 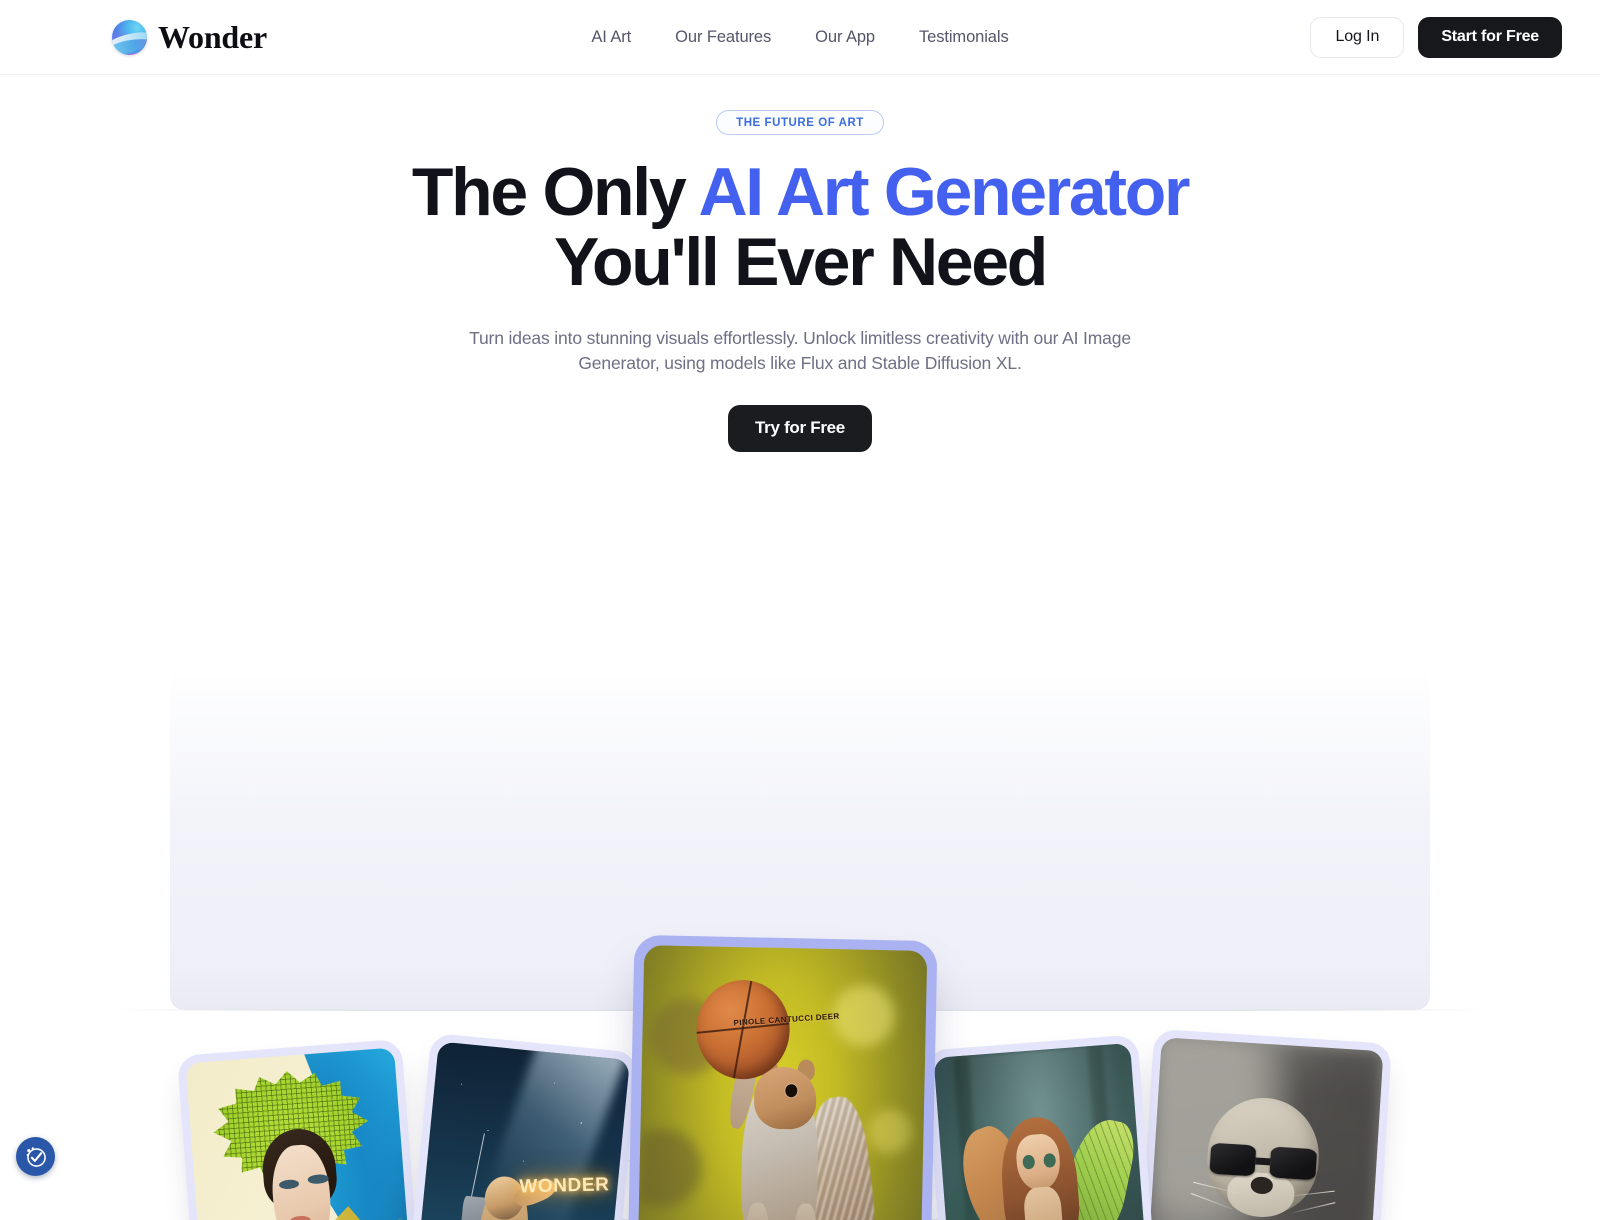 What do you see at coordinates (1262, 1128) in the screenshot?
I see `artwork-seal-in-suit` at bounding box center [1262, 1128].